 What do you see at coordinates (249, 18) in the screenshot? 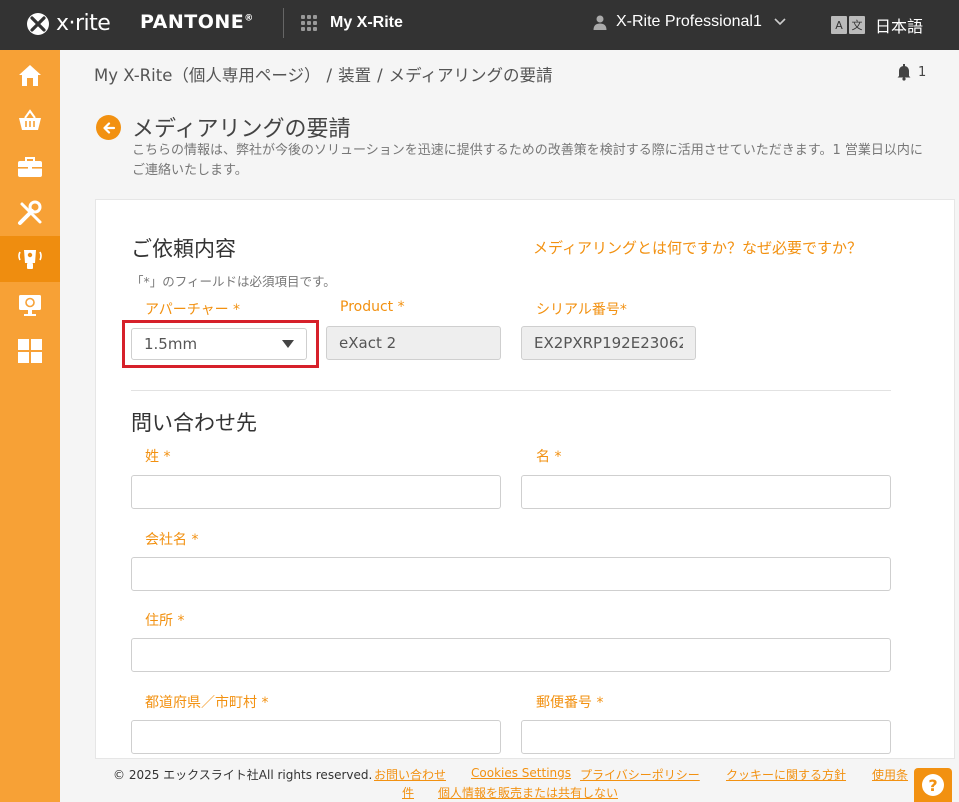
I see `registered-mark: ®` at bounding box center [249, 18].